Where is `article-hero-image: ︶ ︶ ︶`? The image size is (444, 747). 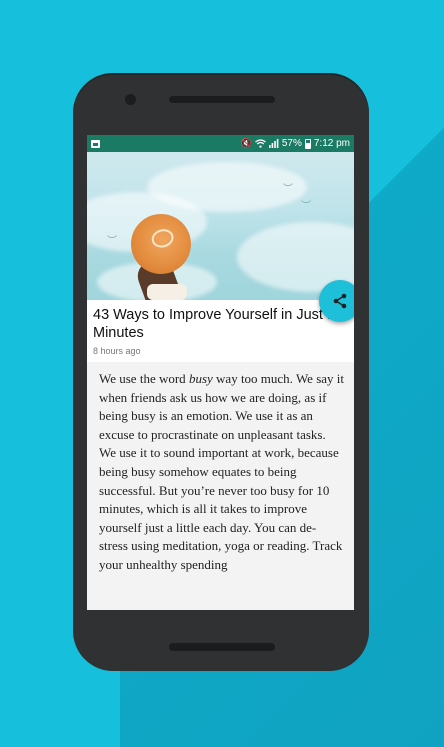
article-hero-image: ︶ ︶ ︶ is located at coordinates (220, 226).